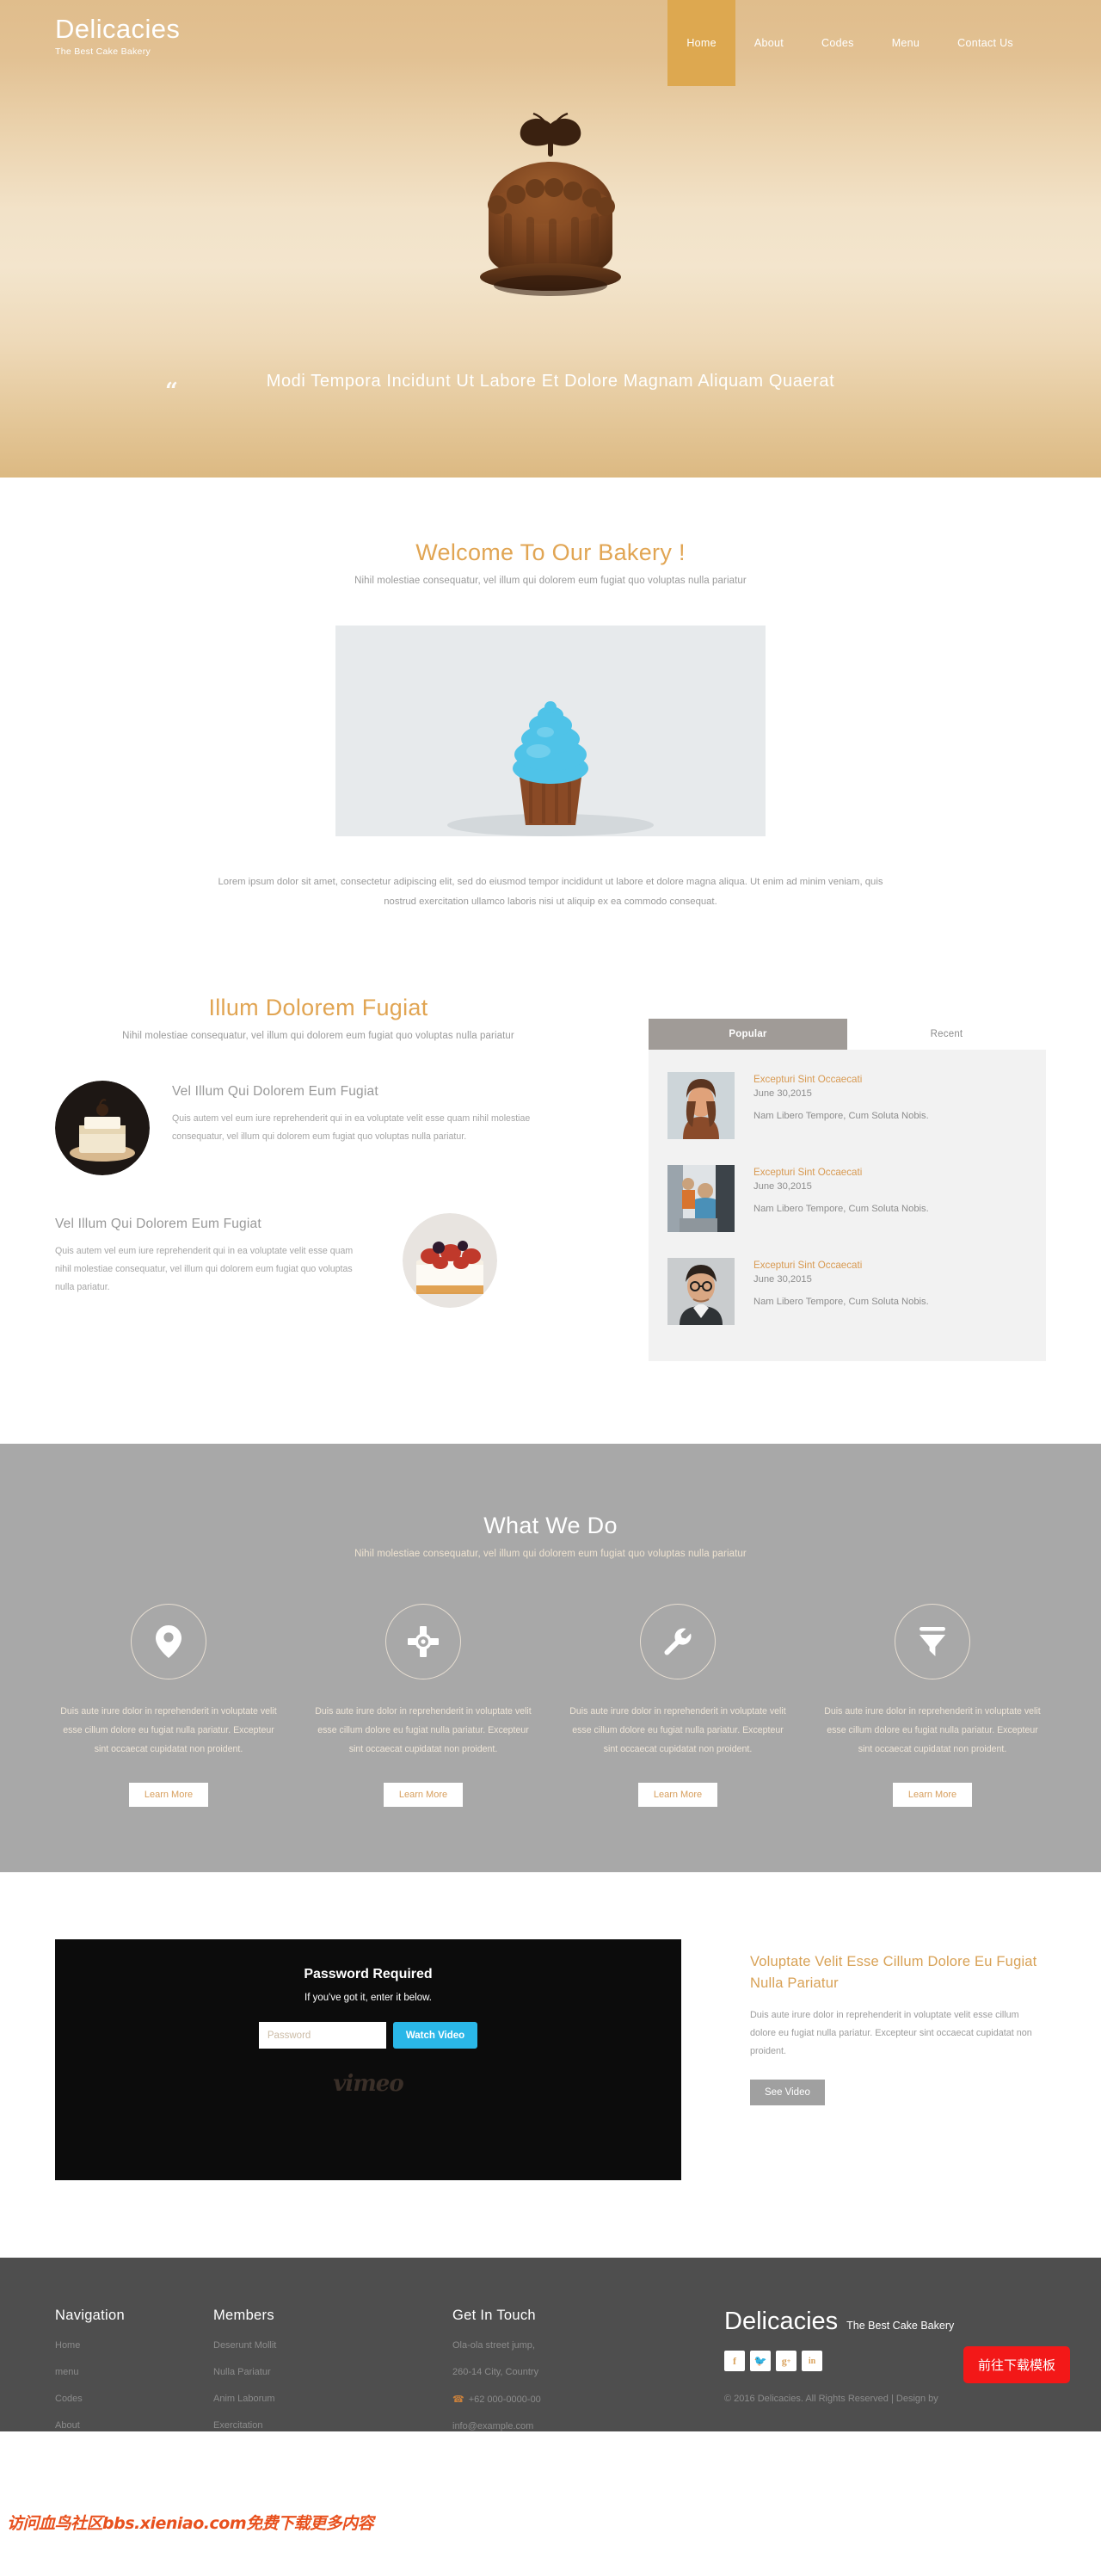  Describe the element at coordinates (760, 2361) in the screenshot. I see `twitter-icon: 🐦` at that location.